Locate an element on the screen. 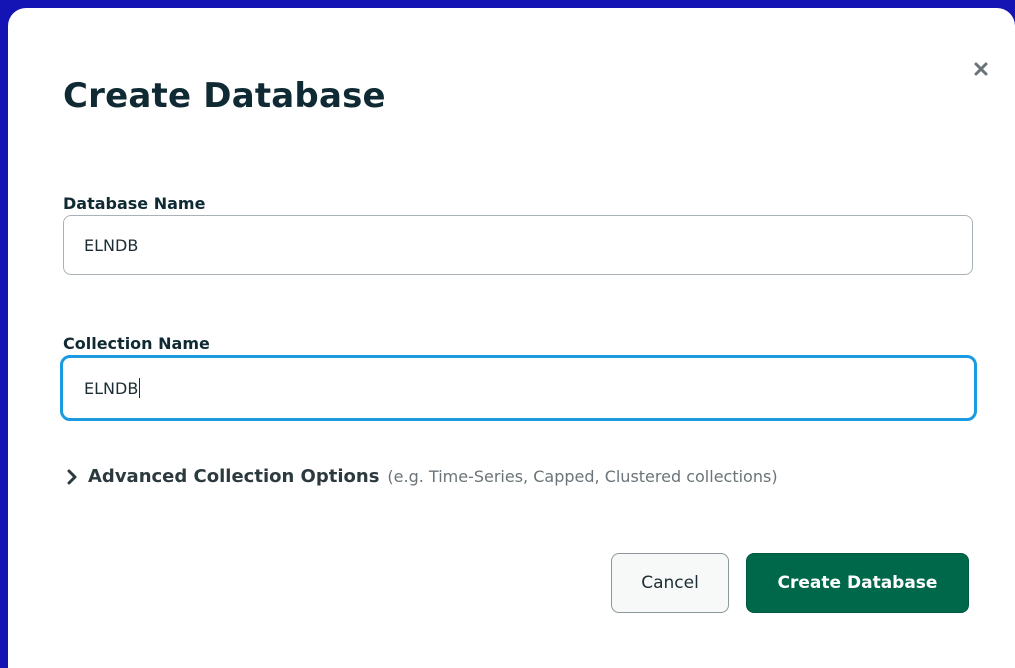 This screenshot has height=668, width=1015. database-name-input: ELNDB is located at coordinates (518, 245).